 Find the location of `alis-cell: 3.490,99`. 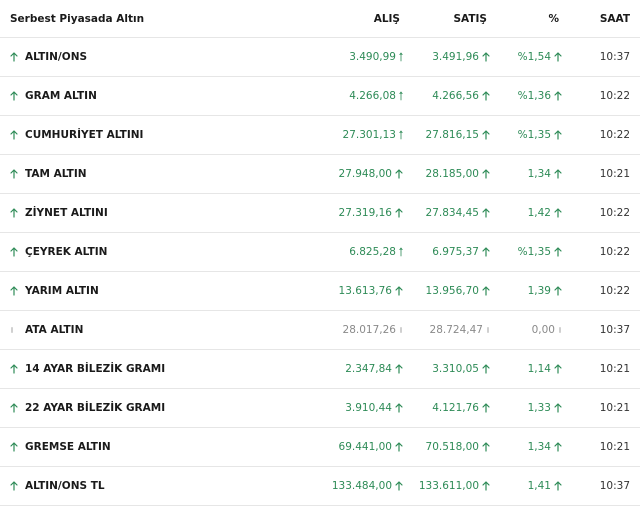

alis-cell: 3.490,99 is located at coordinates (376, 57).